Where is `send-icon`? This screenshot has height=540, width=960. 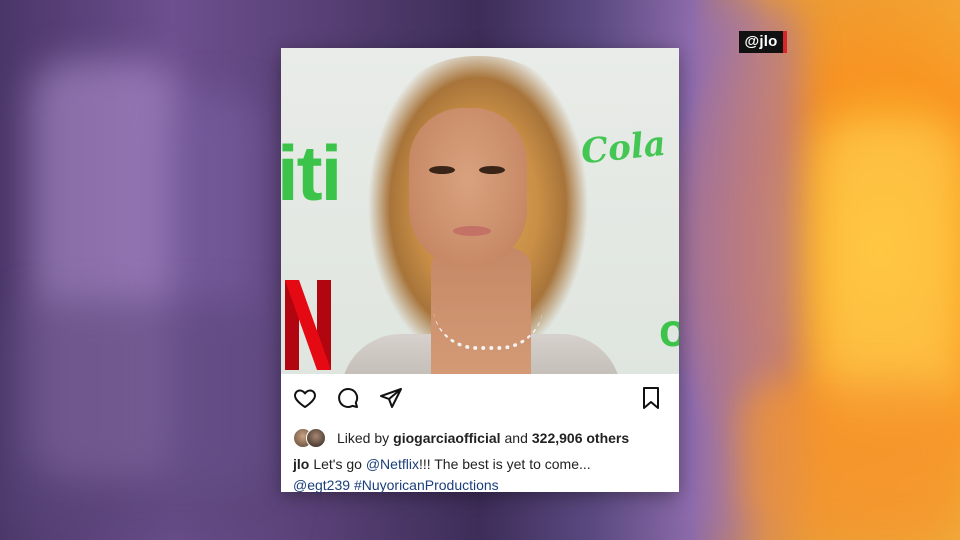
send-icon is located at coordinates (391, 398).